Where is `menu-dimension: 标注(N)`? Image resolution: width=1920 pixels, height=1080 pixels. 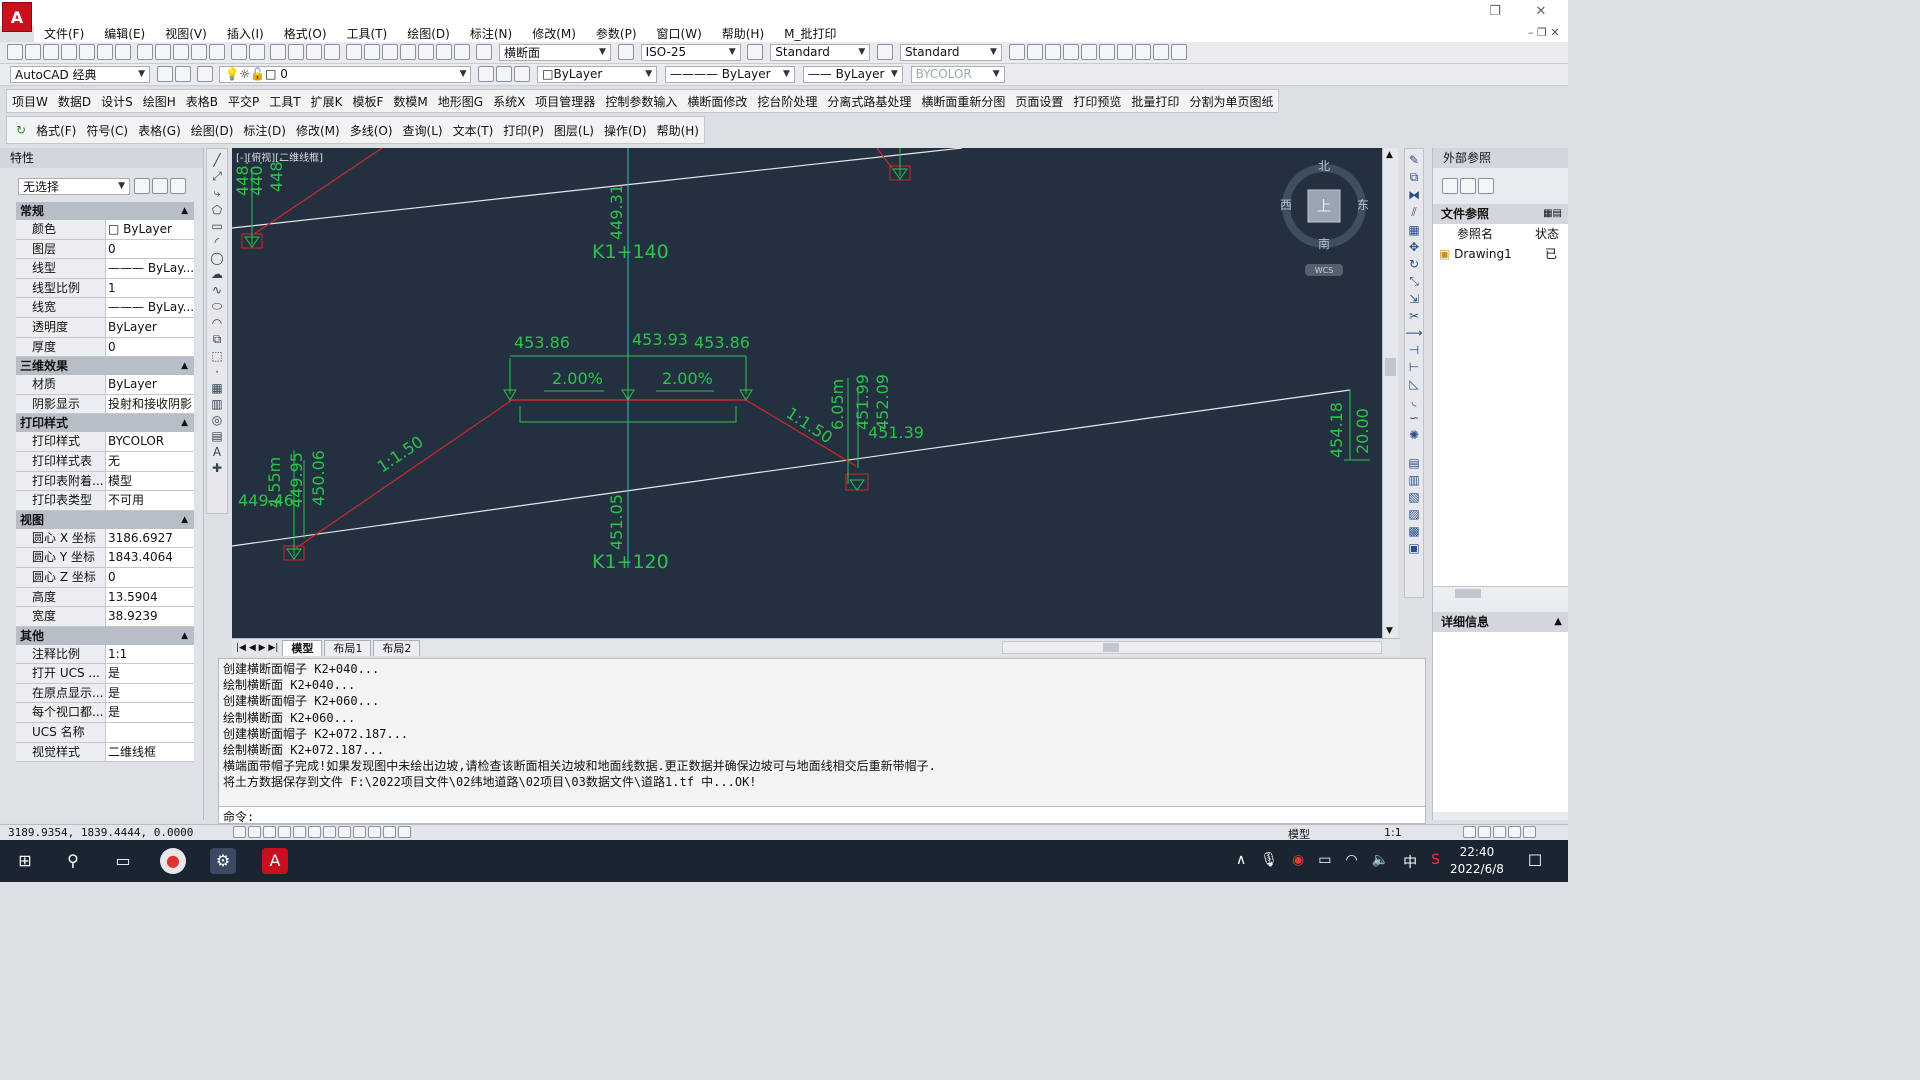 menu-dimension: 标注(N) is located at coordinates (491, 34).